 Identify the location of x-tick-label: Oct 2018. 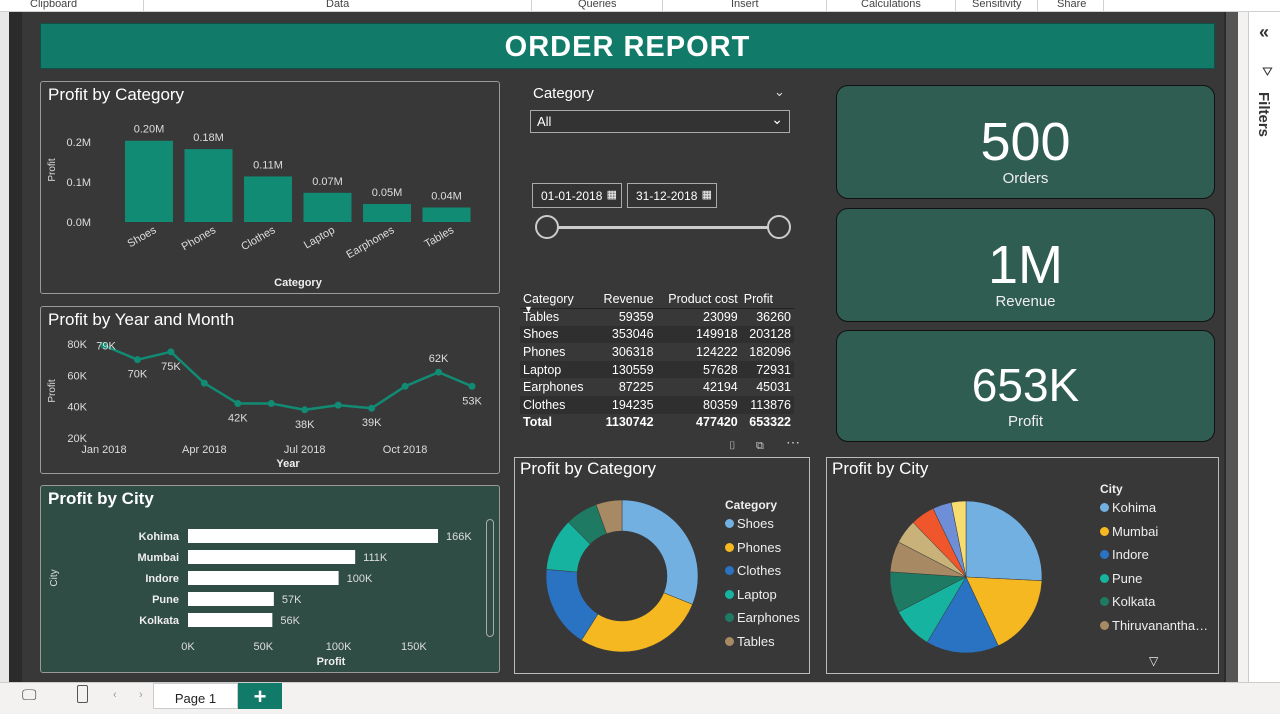
(405, 450).